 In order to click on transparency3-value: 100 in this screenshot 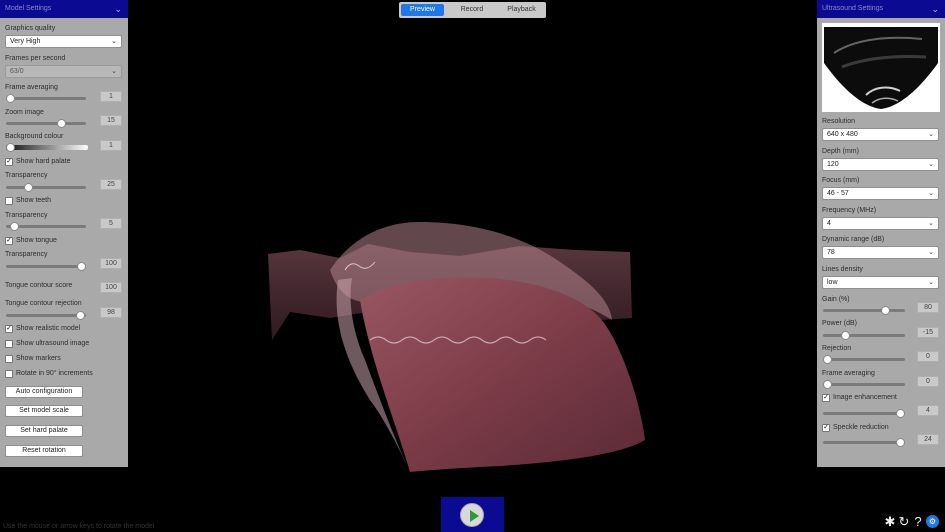, I will do `click(111, 263)`.